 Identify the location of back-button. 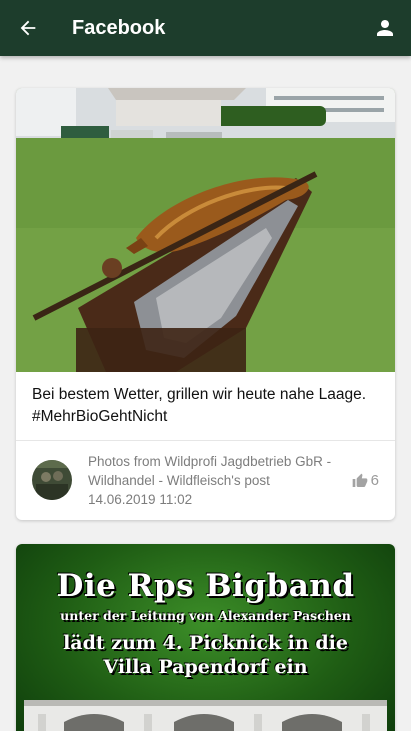
(28, 28).